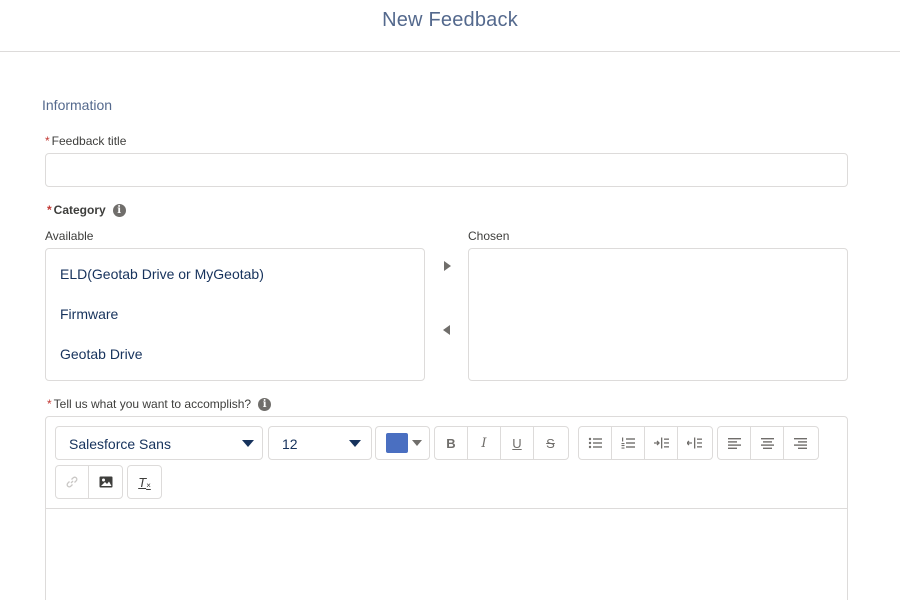  I want to click on text-color-picker, so click(402, 443).